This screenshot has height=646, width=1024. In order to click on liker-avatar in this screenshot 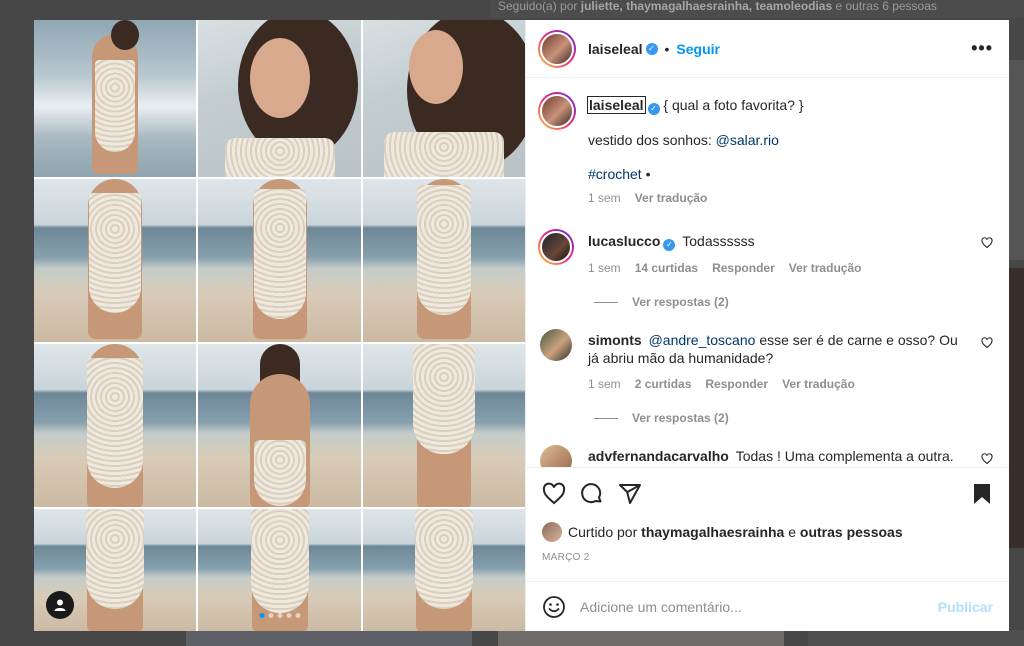, I will do `click(552, 532)`.